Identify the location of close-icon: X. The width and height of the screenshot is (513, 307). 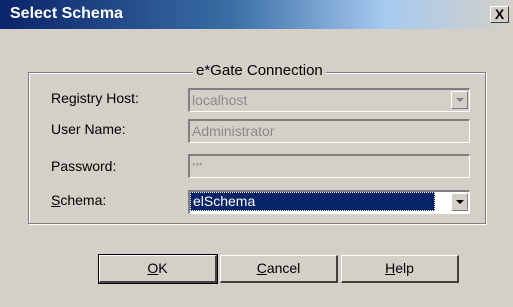
(499, 14).